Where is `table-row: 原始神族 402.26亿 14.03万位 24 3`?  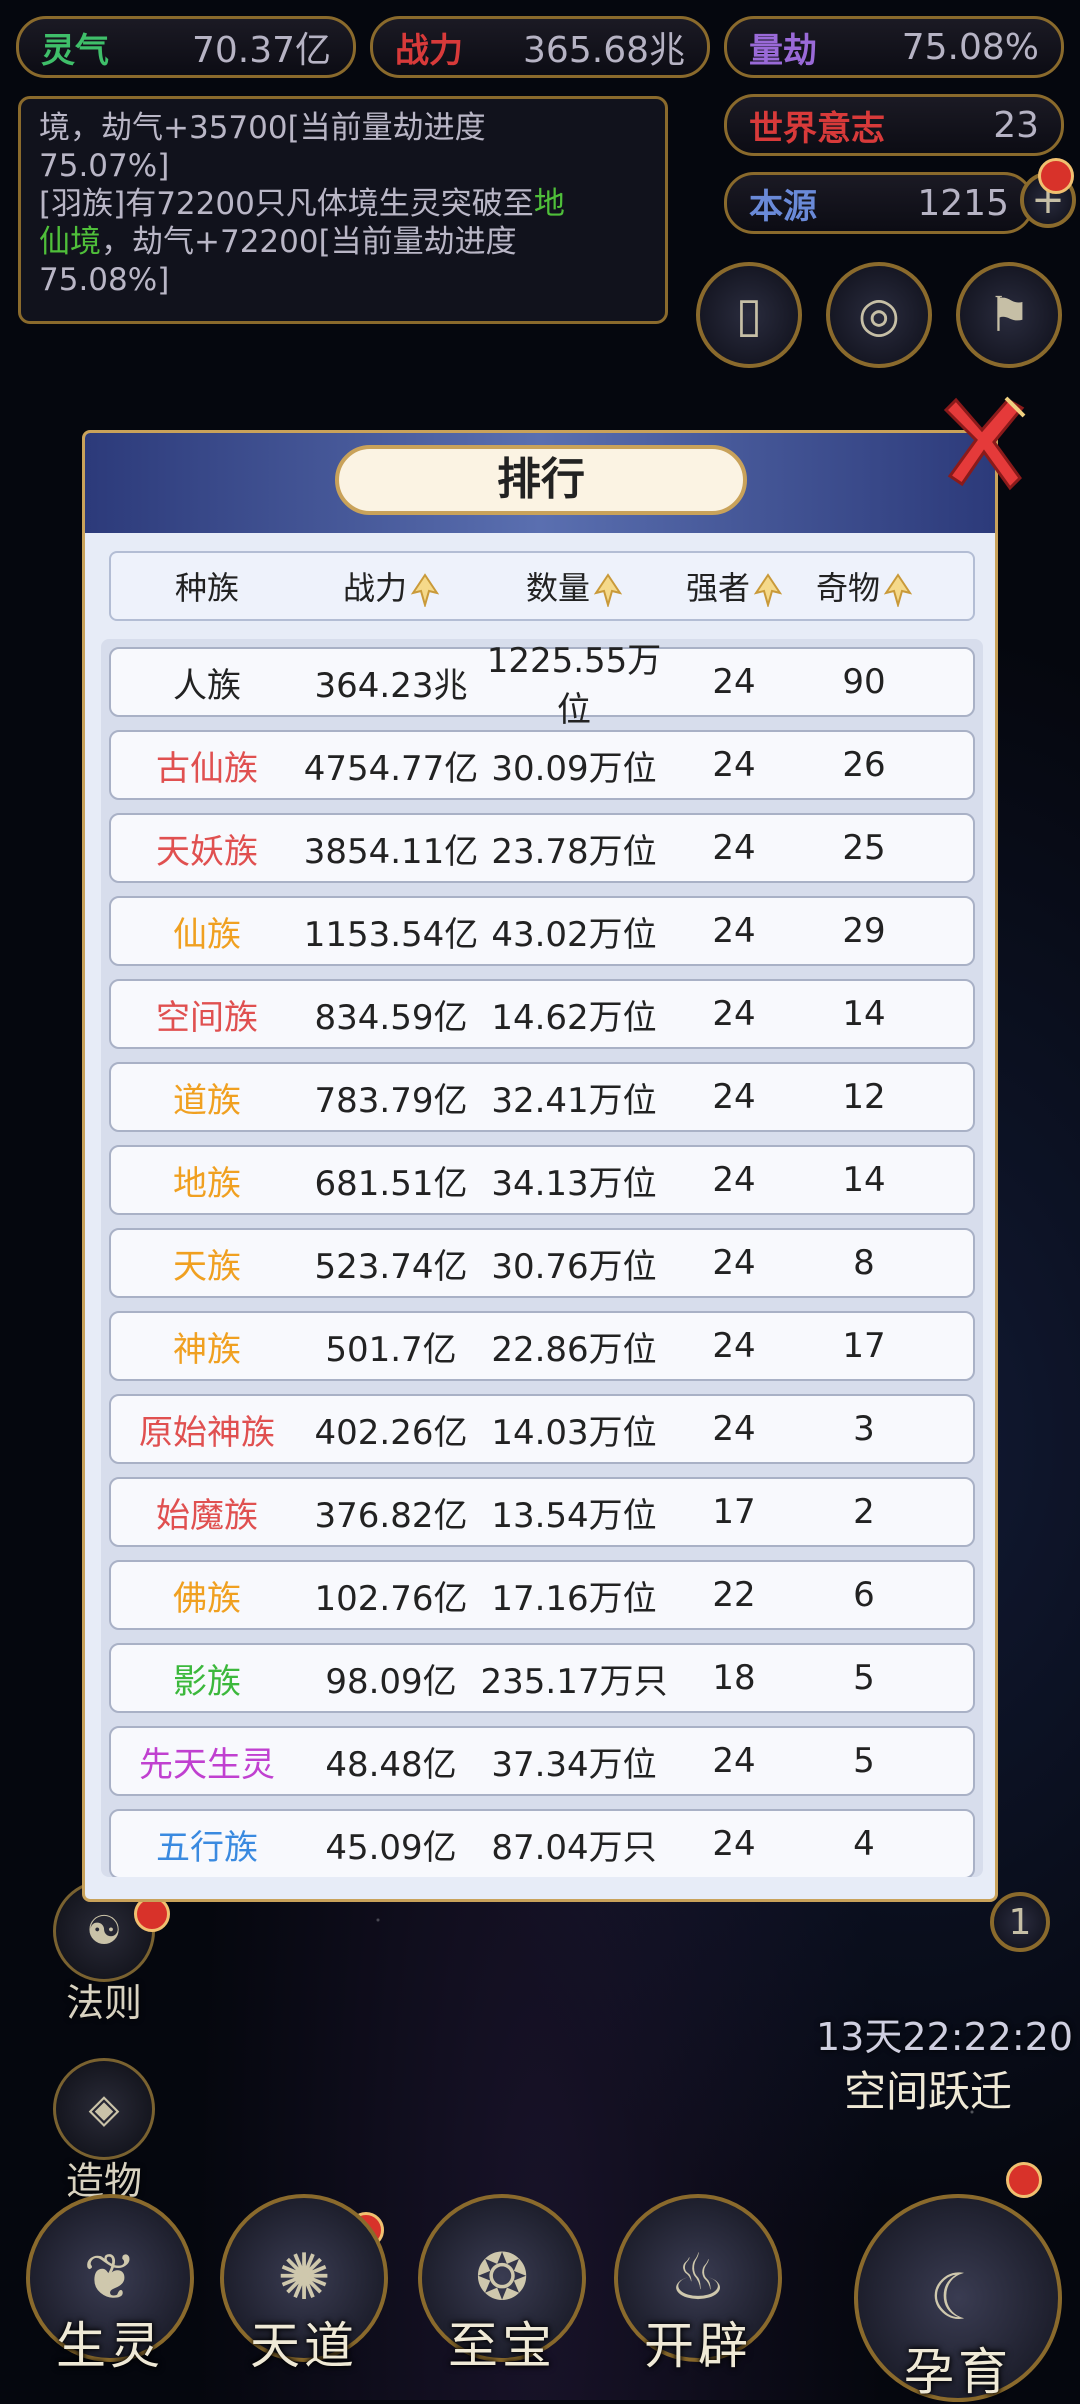 table-row: 原始神族 402.26亿 14.03万位 24 3 is located at coordinates (542, 1429).